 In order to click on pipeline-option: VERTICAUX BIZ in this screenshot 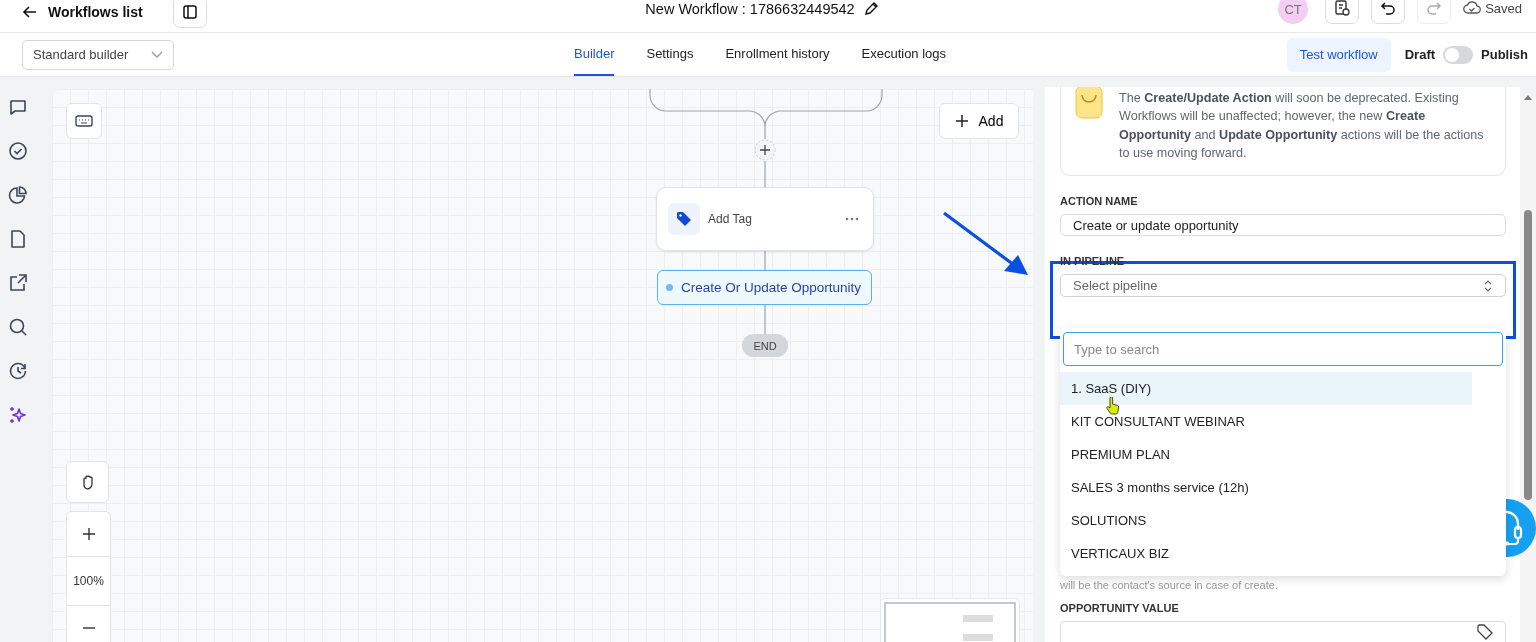, I will do `click(1266, 553)`.